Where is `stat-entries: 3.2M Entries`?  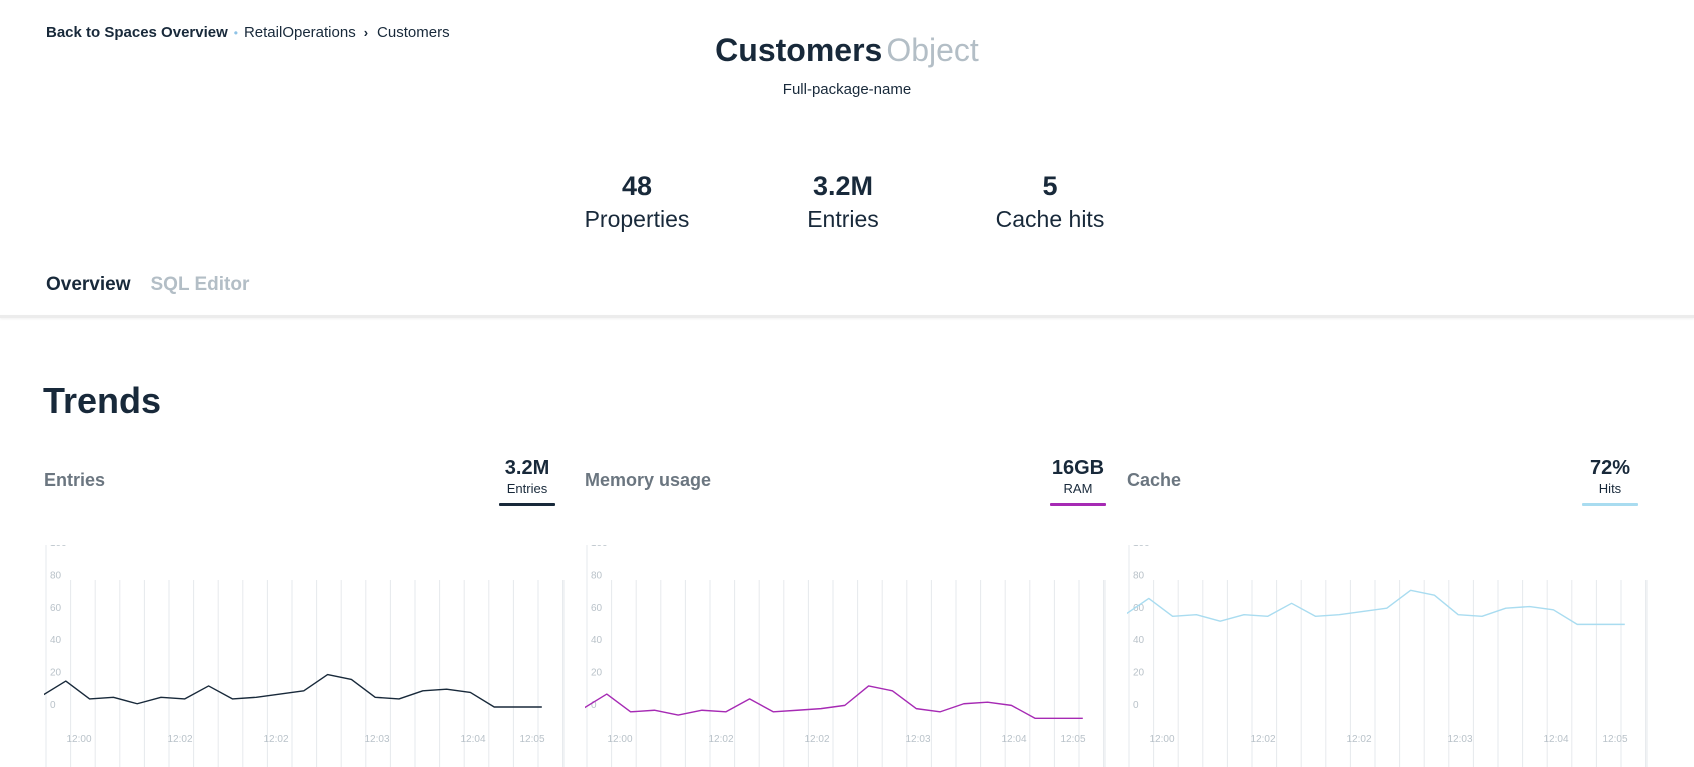
stat-entries: 3.2M Entries is located at coordinates (843, 201).